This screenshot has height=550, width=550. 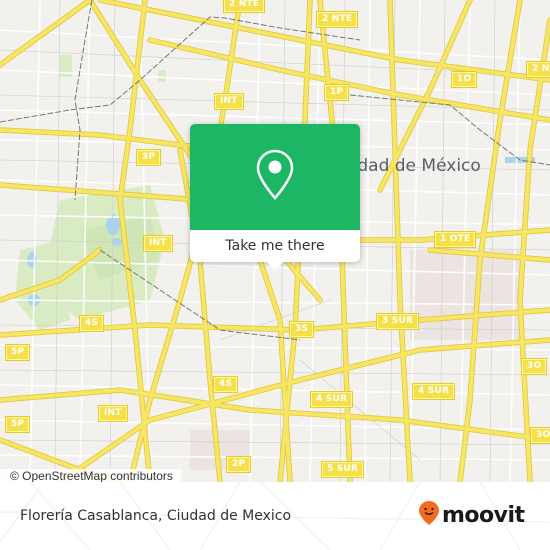 What do you see at coordinates (398, 321) in the screenshot?
I see `road-shield: 3 SUR` at bounding box center [398, 321].